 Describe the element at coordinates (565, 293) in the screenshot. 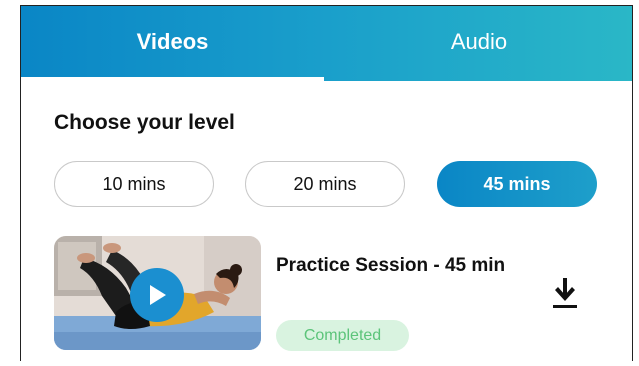

I see `download-button` at that location.